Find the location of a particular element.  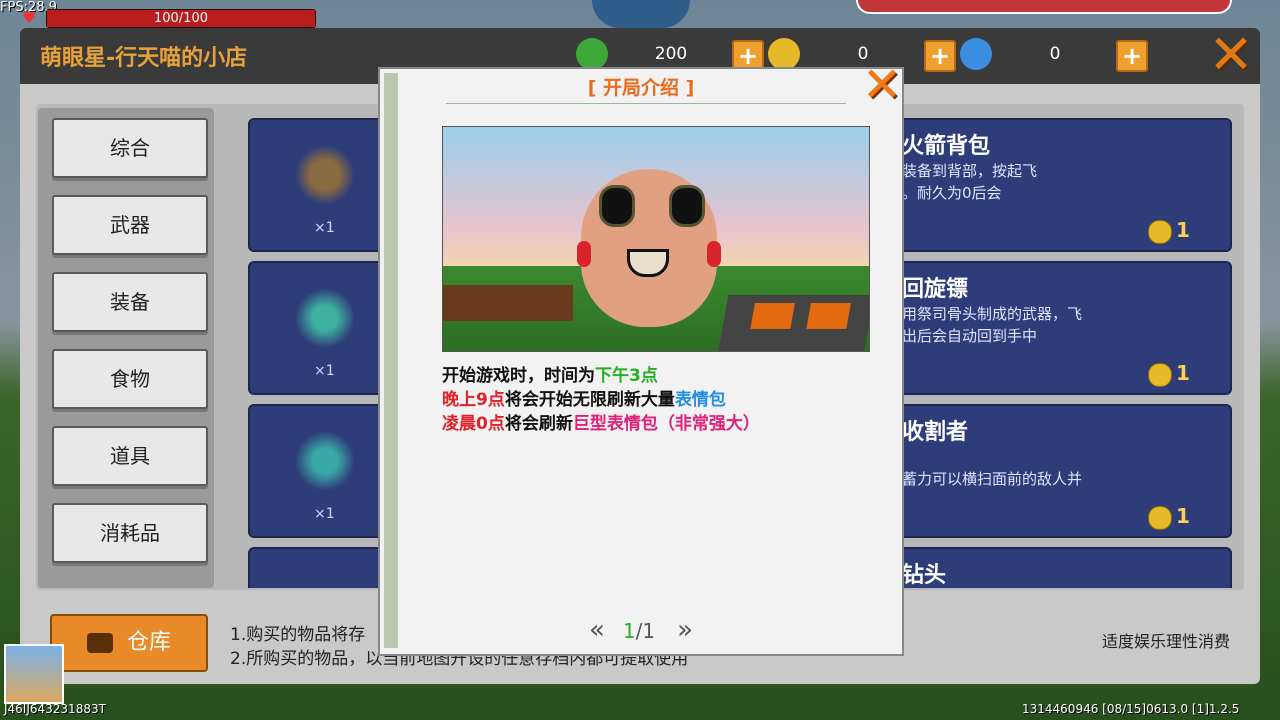

category-all: 综合 is located at coordinates (130, 148).